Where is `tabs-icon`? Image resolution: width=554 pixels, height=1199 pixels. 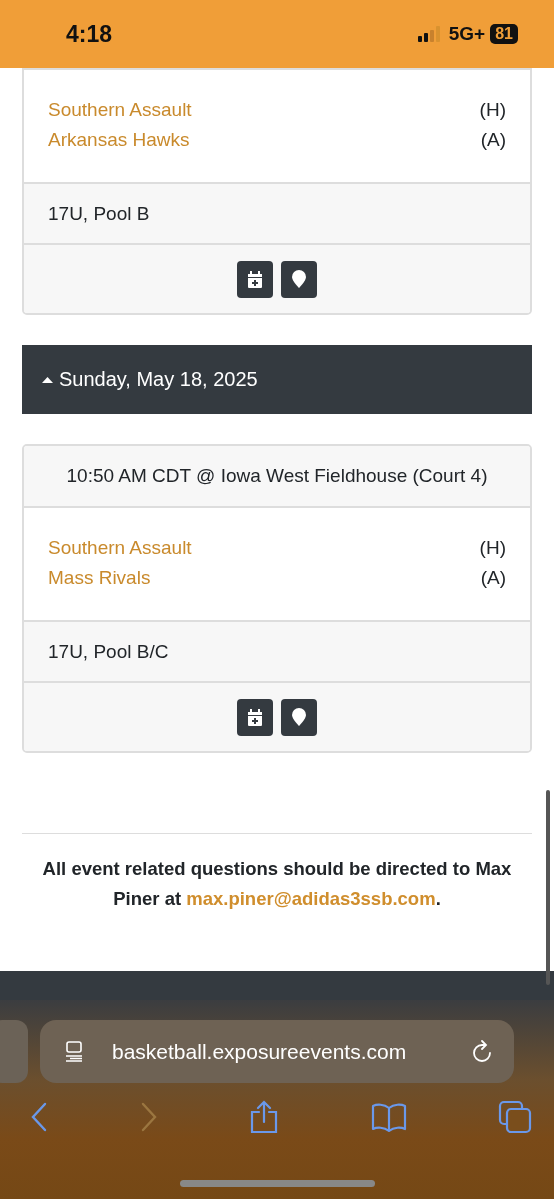 tabs-icon is located at coordinates (515, 1117).